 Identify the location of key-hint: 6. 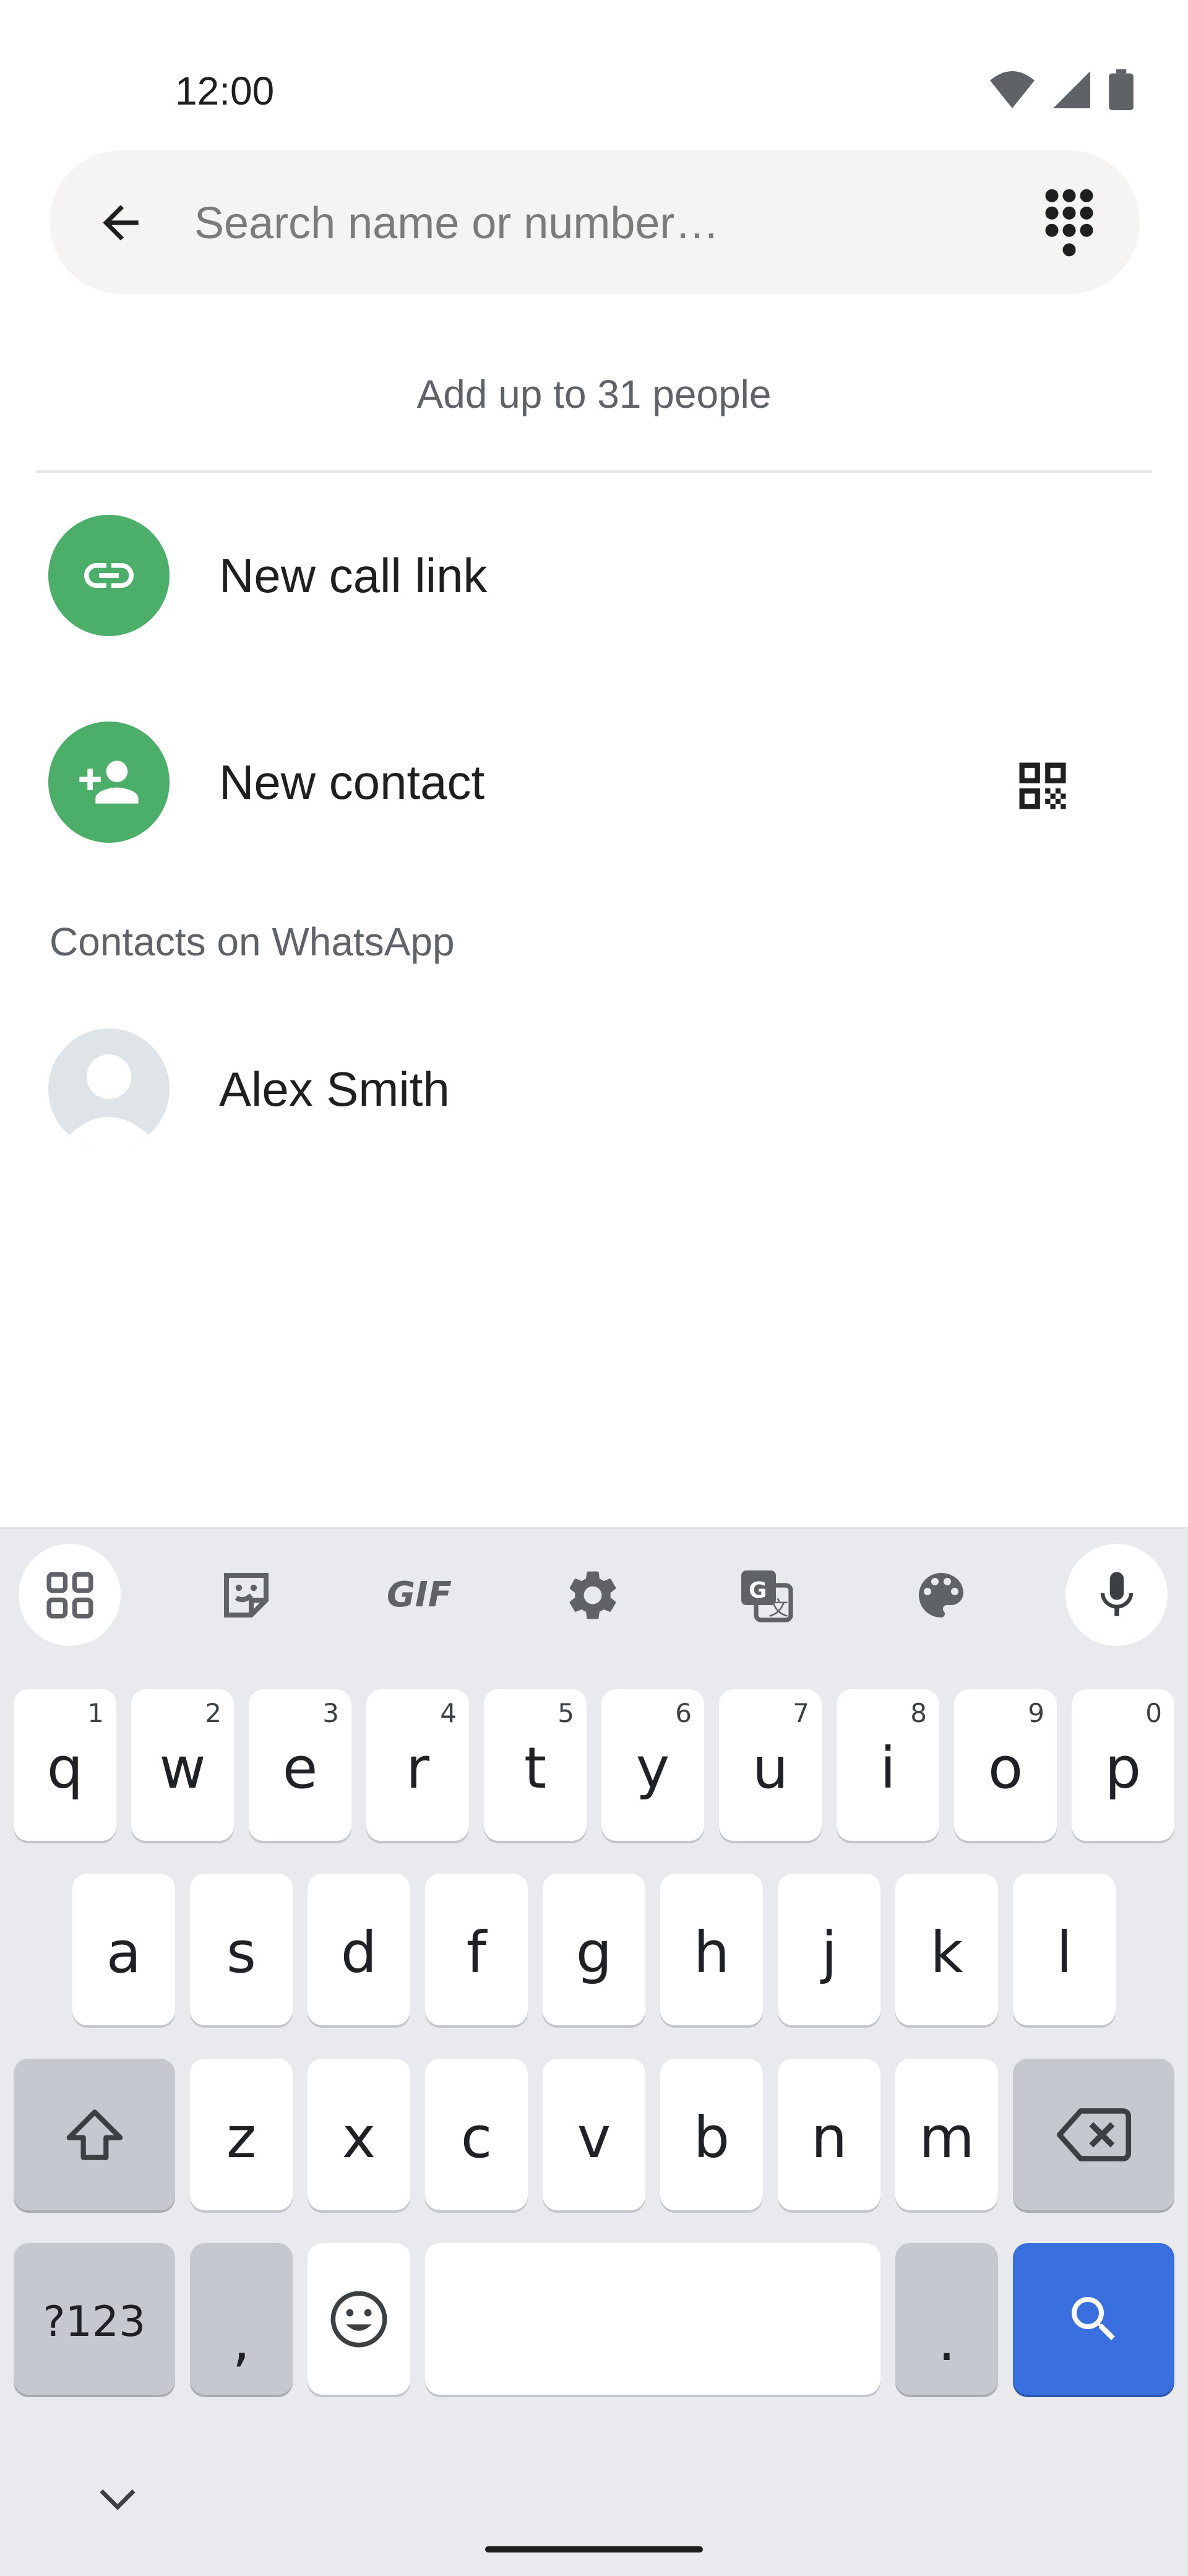
(683, 1713).